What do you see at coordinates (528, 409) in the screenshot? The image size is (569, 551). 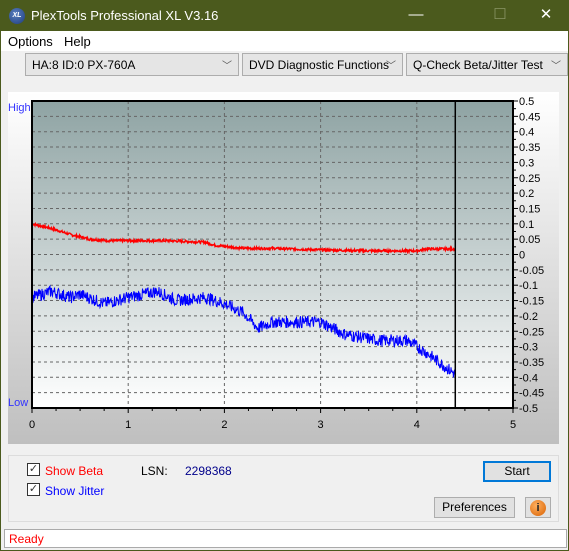 I see `y-tick-label: -0.5` at bounding box center [528, 409].